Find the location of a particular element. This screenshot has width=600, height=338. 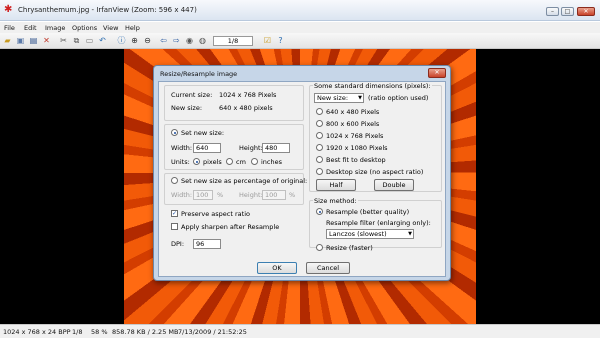

width-label: Width: is located at coordinates (182, 148).